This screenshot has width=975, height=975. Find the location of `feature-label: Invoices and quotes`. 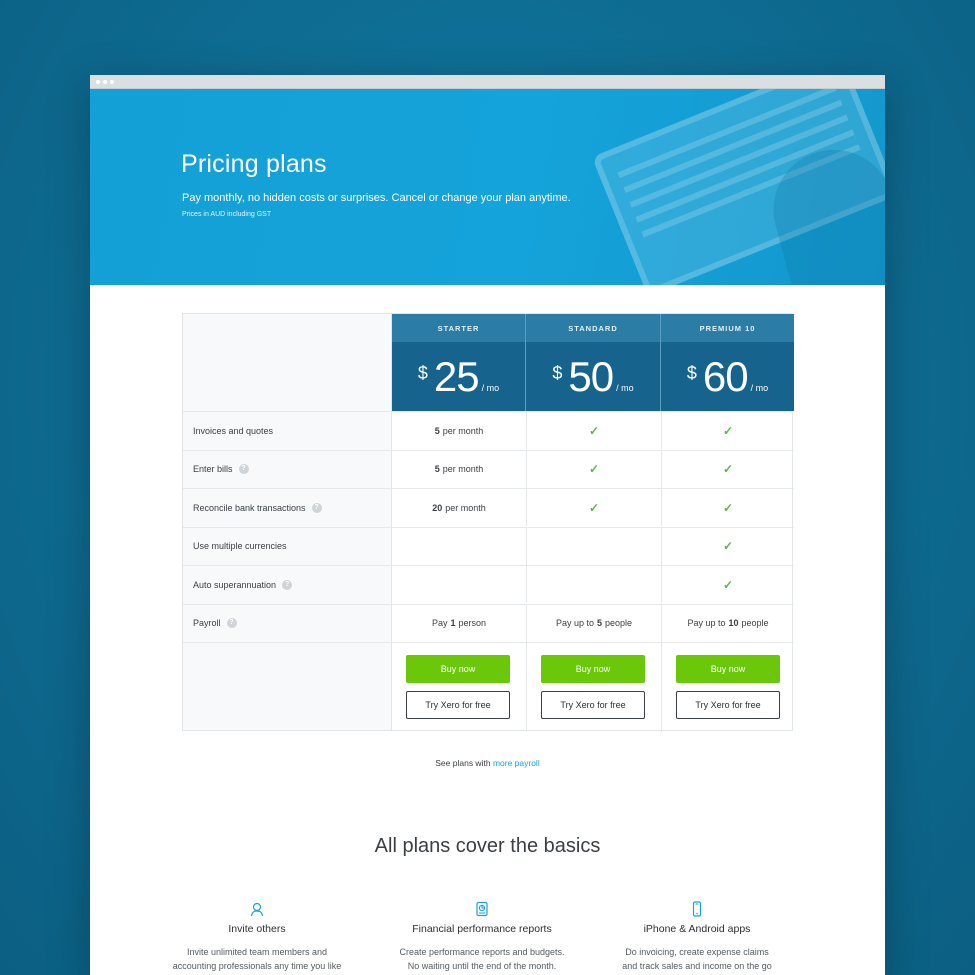

feature-label: Invoices and quotes is located at coordinates (233, 430).